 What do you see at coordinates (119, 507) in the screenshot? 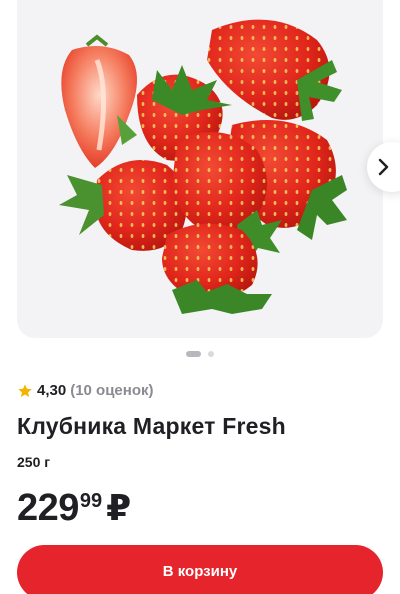
I see `currency-symbol: ₽` at bounding box center [119, 507].